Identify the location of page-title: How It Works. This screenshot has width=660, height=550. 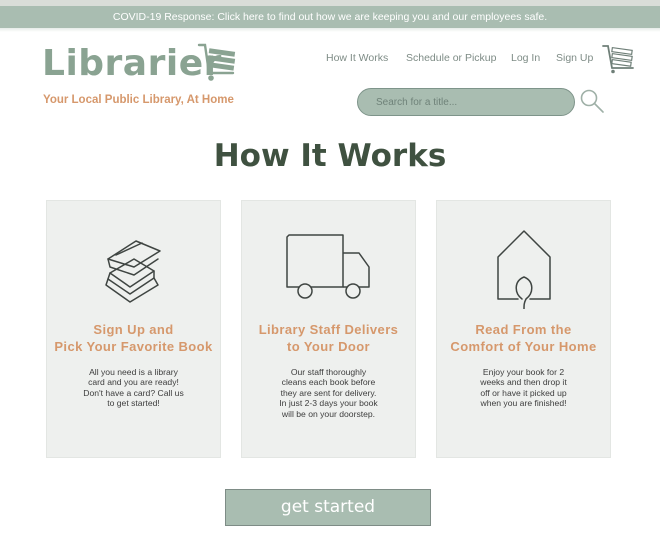
(330, 156).